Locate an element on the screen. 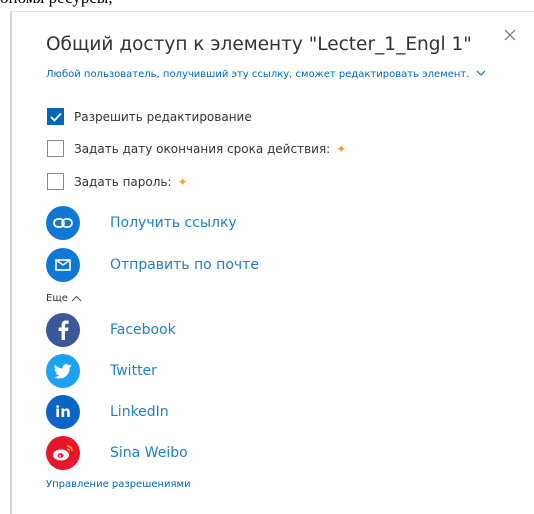 The image size is (534, 514). allow-editing-option: Разрешить редактирование is located at coordinates (149, 116).